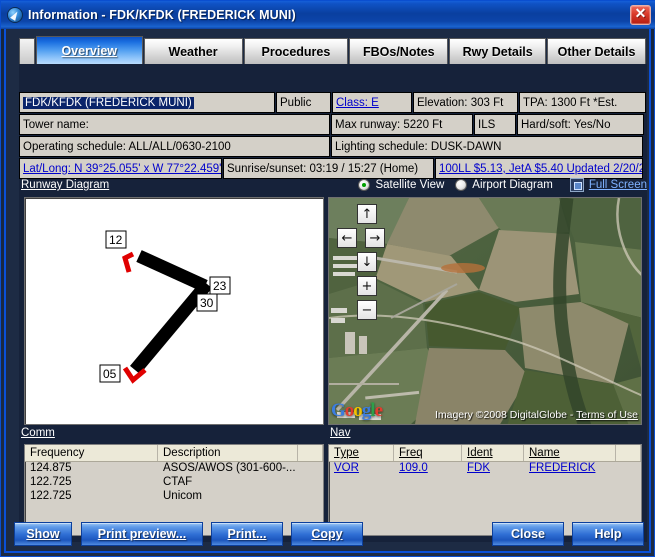  I want to click on comm-header-filler, so click(310, 453).